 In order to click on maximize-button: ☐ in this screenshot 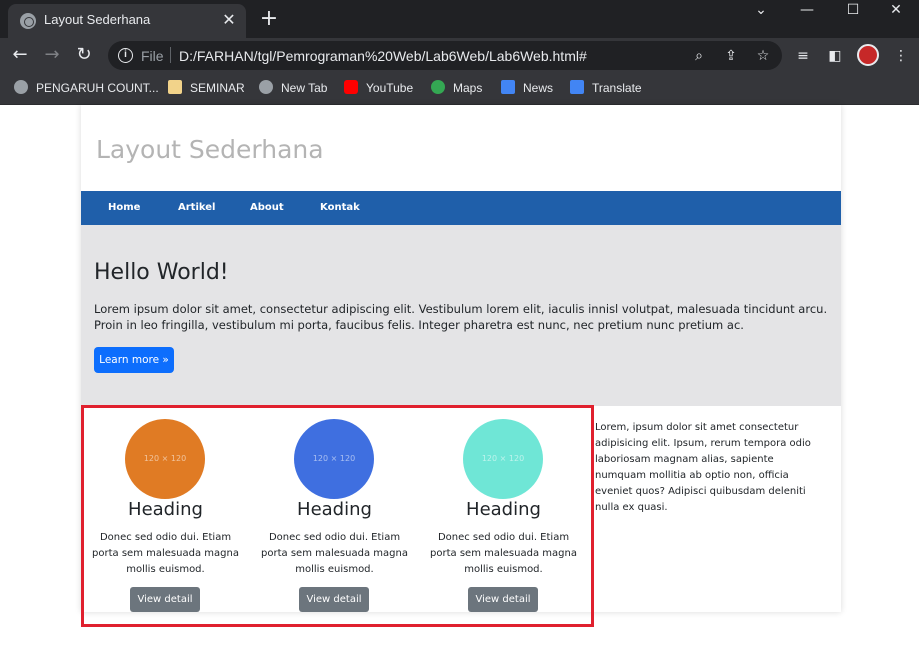, I will do `click(853, 10)`.